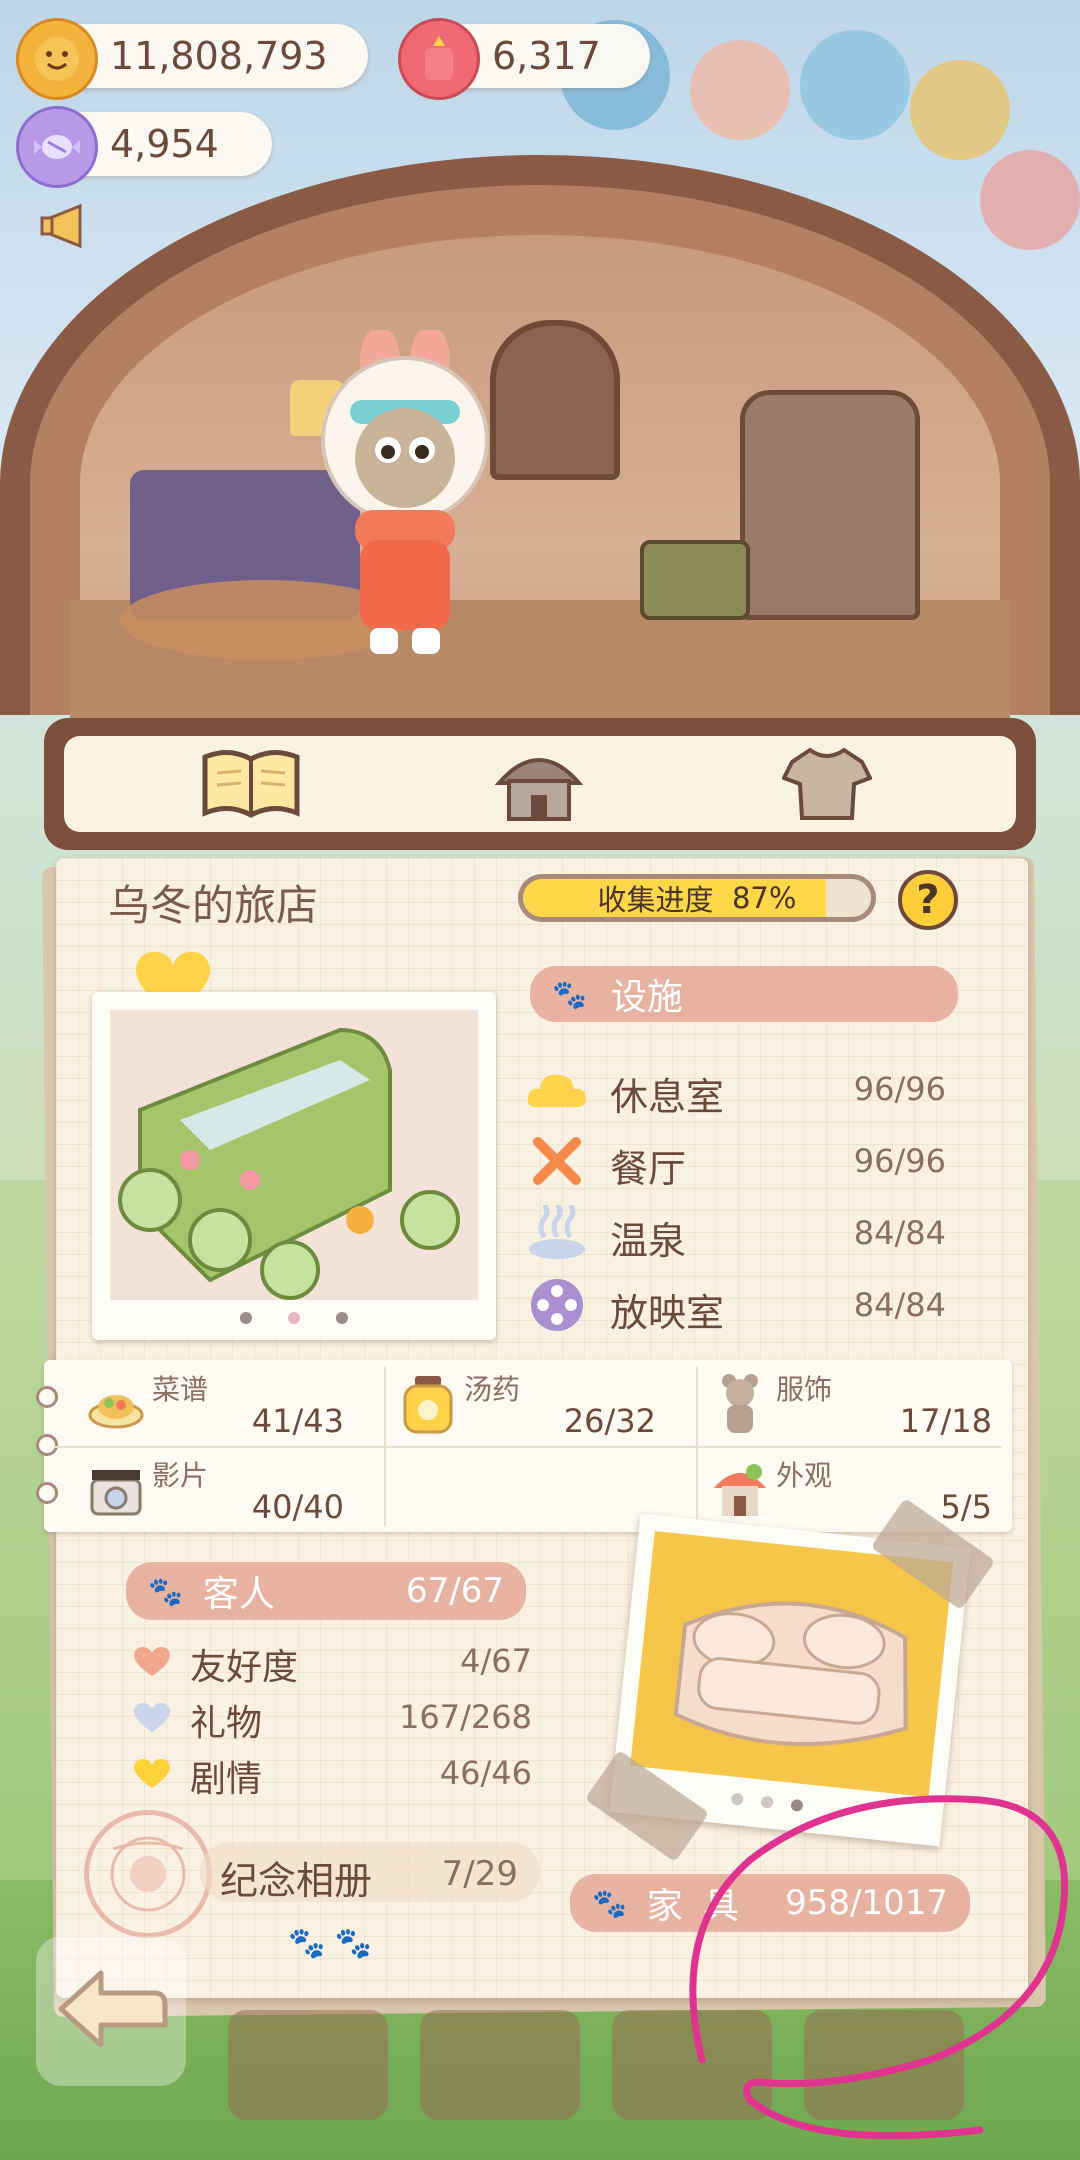 The height and width of the screenshot is (2160, 1080). Describe the element at coordinates (557, 1233) in the screenshot. I see `hot-spring-icon` at that location.